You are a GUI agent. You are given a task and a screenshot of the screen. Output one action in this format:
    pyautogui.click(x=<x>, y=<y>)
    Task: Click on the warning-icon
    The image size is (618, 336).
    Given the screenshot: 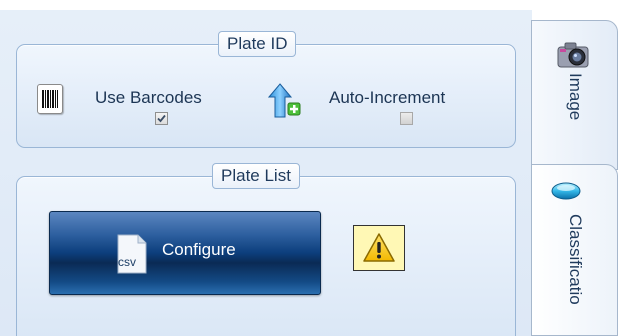 What is the action you would take?
    pyautogui.click(x=379, y=247)
    